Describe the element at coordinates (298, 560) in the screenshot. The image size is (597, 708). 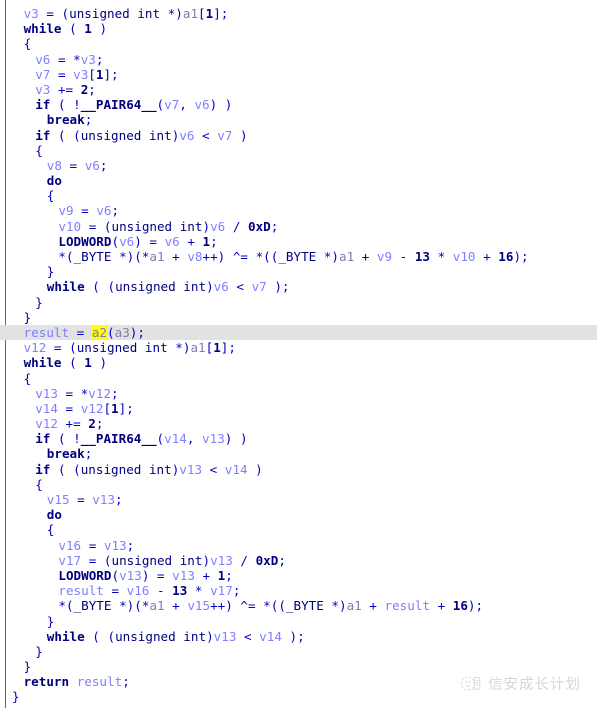
I see `code-line: v17 = (unsigned int)v13 / 0xD;` at that location.